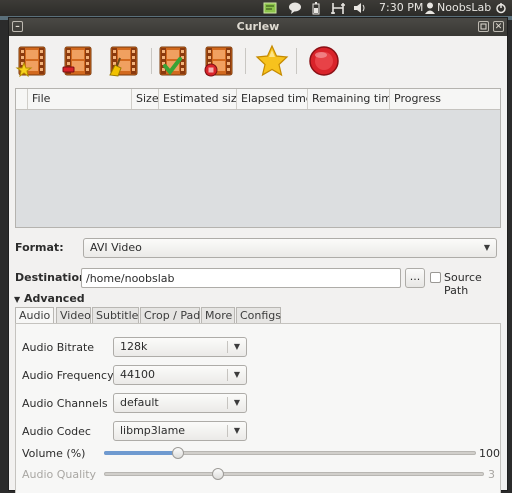 The image size is (512, 493). I want to click on destination-text, so click(241, 278).